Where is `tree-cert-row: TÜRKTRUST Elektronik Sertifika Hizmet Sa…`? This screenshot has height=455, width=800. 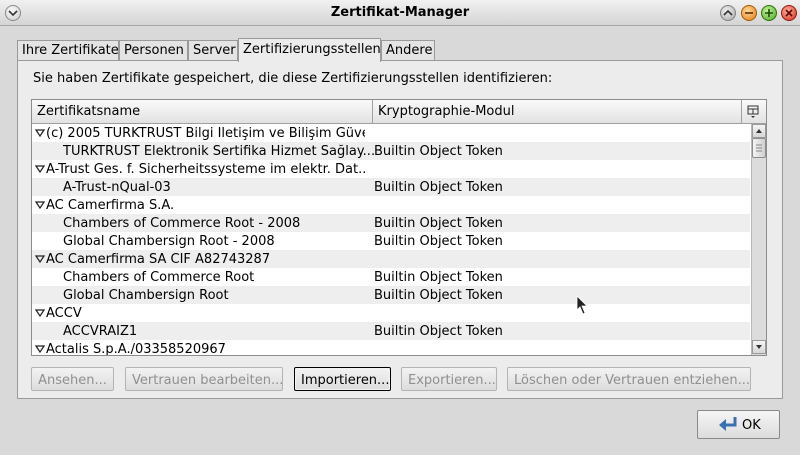 tree-cert-row: TÜRKTRUST Elektronik Sertifika Hizmet Sa… is located at coordinates (391, 151).